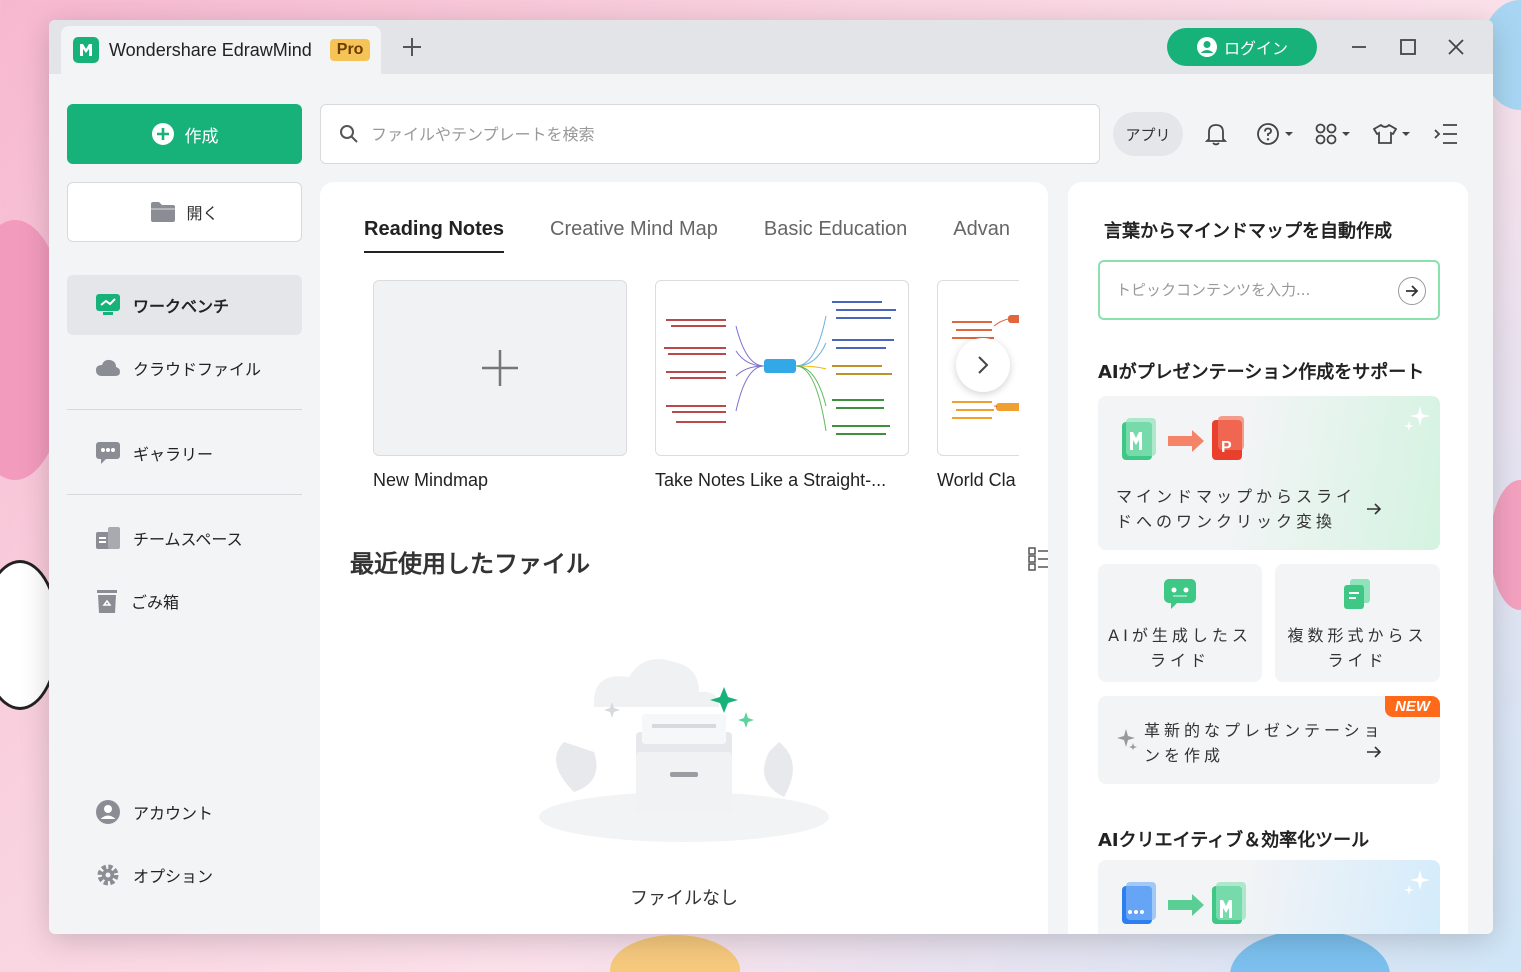 The height and width of the screenshot is (972, 1521). I want to click on create-label: 作成, so click(201, 136).